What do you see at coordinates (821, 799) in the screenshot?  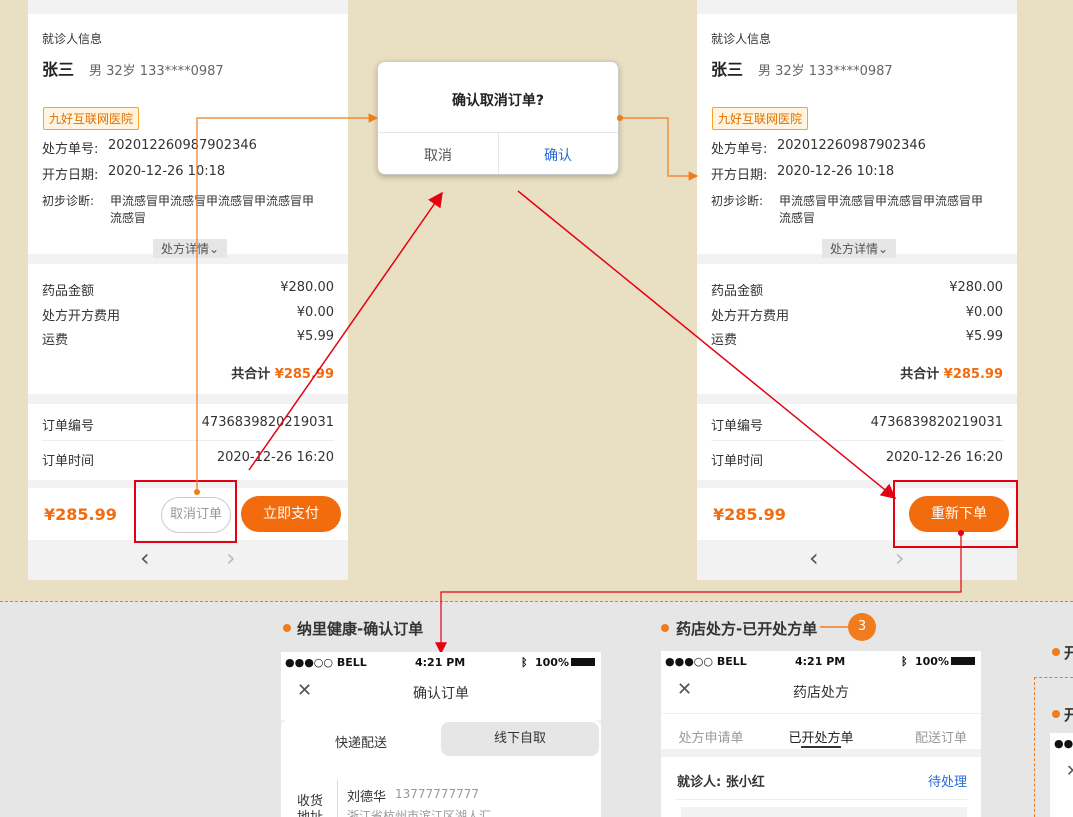 I see `rx-item-divider` at bounding box center [821, 799].